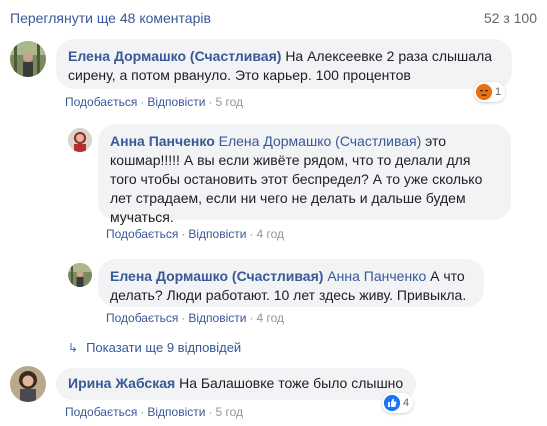 This screenshot has width=547, height=426. Describe the element at coordinates (406, 403) in the screenshot. I see `reaction-count: 4` at that location.